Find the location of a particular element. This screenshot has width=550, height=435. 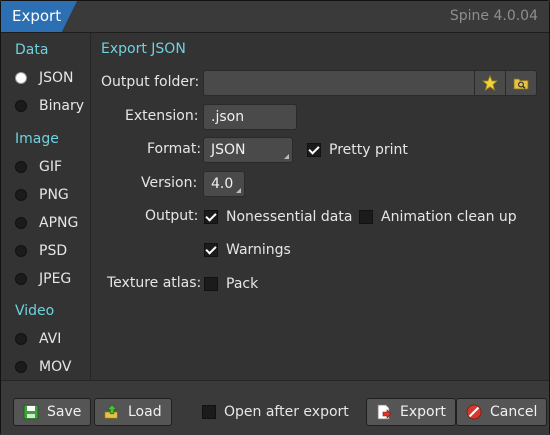

sidebar-item-label: PSD is located at coordinates (53, 251).